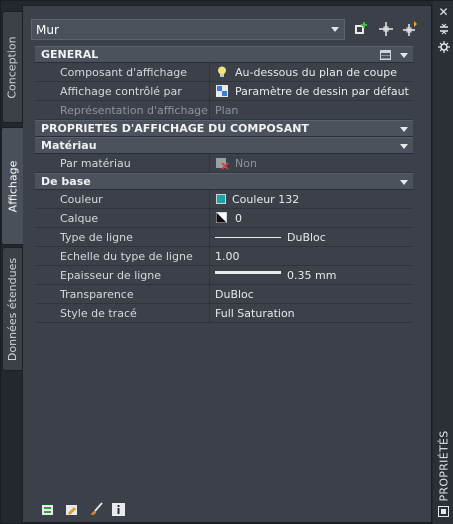 Image resolution: width=453 pixels, height=524 pixels. I want to click on auto-hide-icon, so click(443, 30).